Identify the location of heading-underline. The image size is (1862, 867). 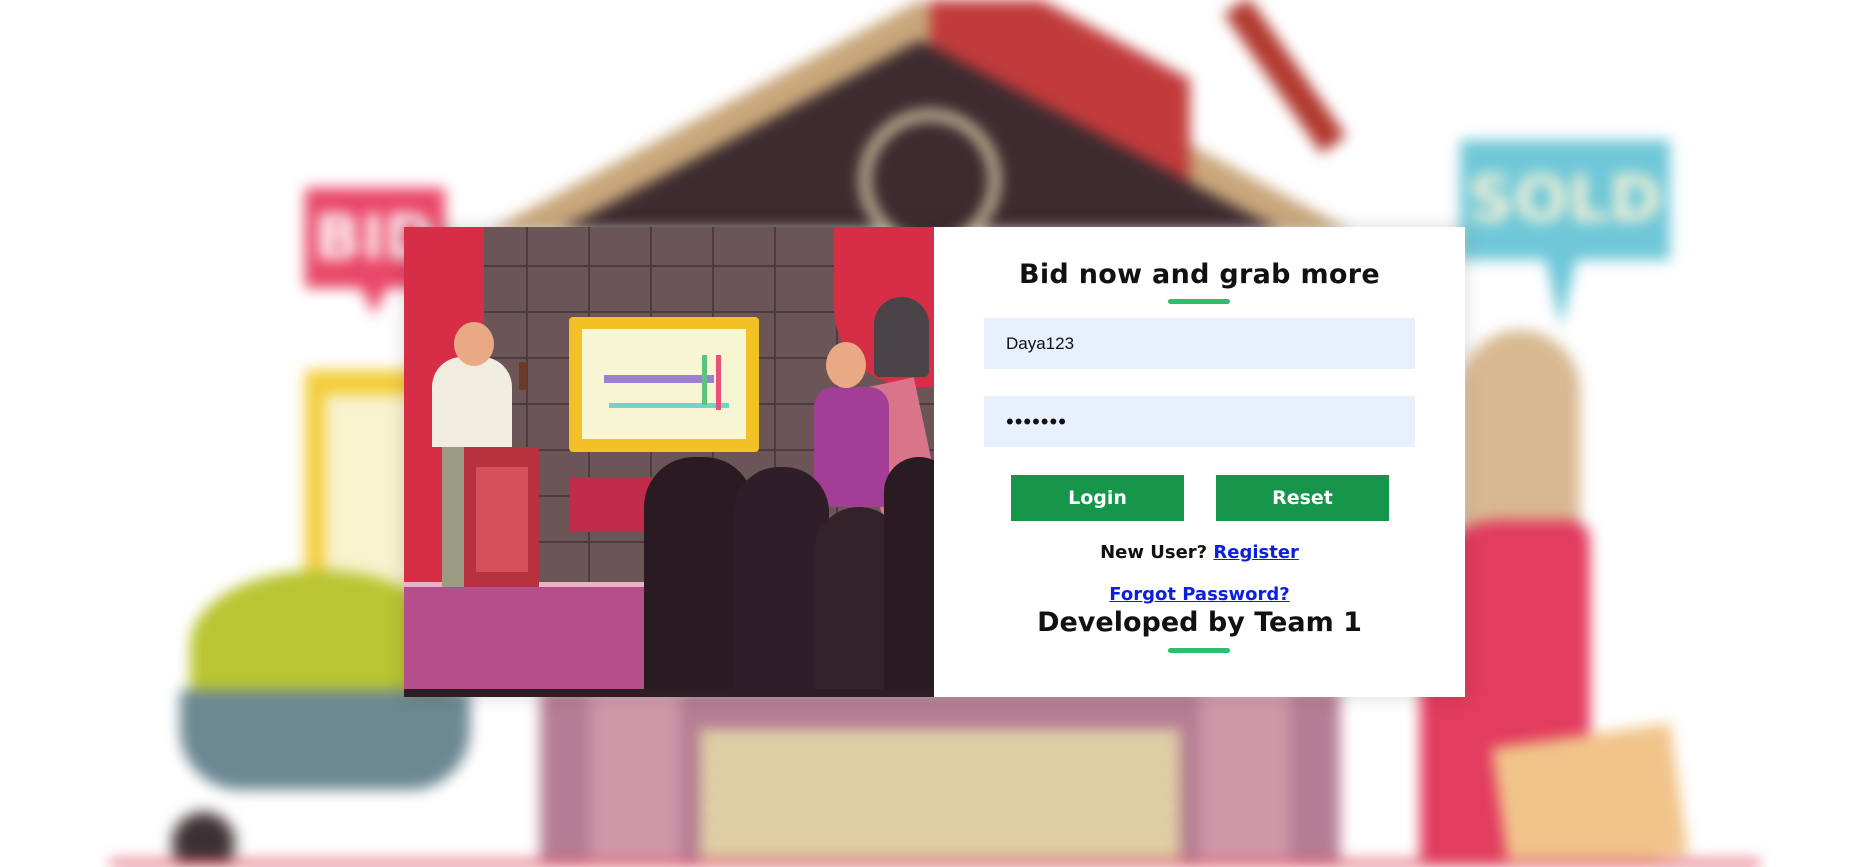
(1199, 301).